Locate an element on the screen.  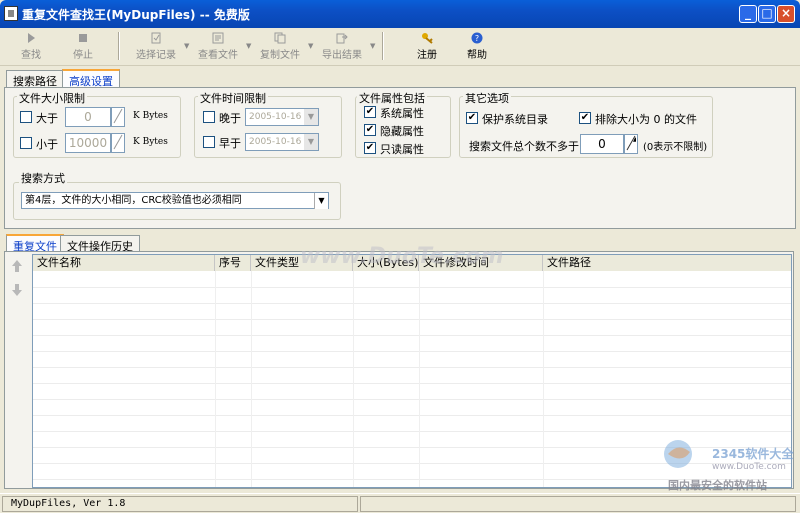
exclude-zero-label: 排除大小为 0 的文件 is located at coordinates (646, 119).